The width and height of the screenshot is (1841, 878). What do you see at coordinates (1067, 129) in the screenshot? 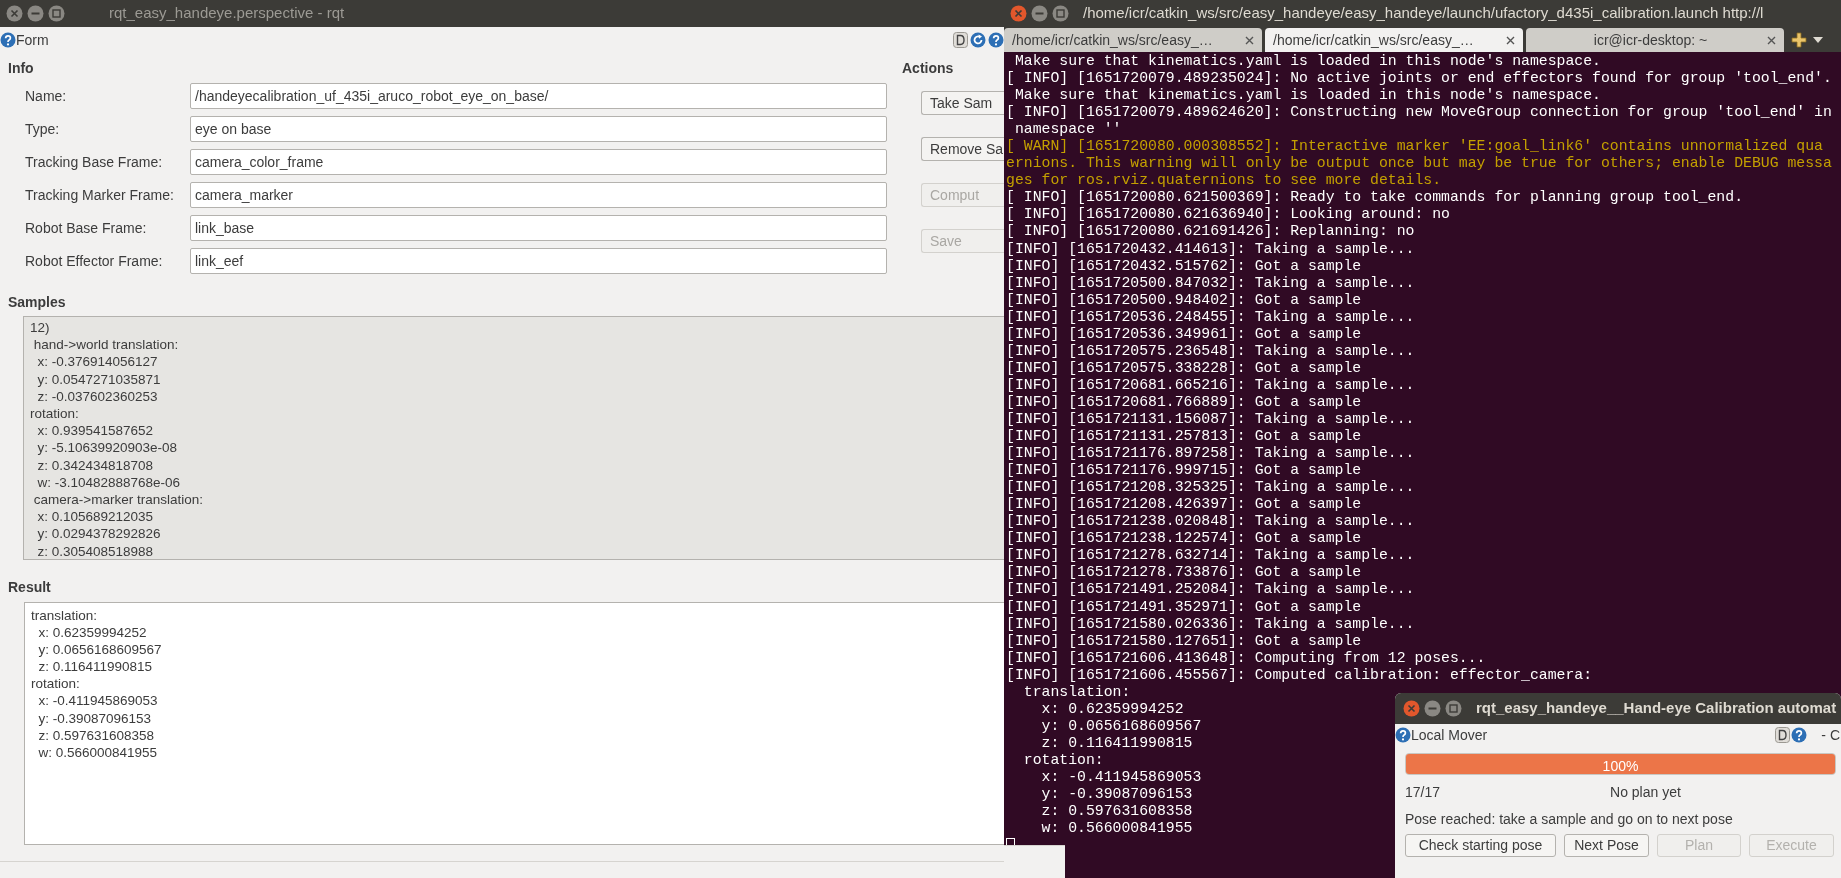
I see `terminal-line: namespace ''` at bounding box center [1067, 129].